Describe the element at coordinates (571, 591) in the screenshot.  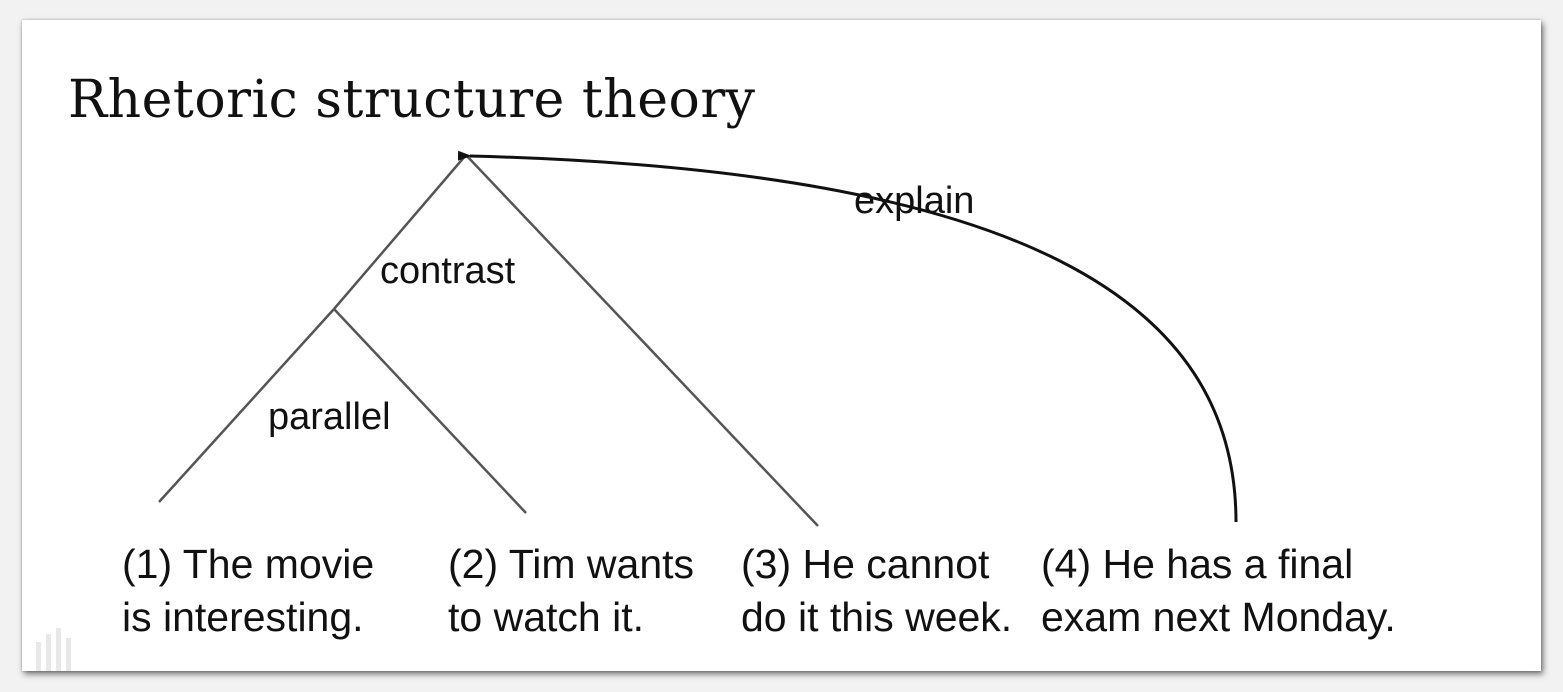
I see `leaf-2: (2) Tim wants to watch it.` at that location.